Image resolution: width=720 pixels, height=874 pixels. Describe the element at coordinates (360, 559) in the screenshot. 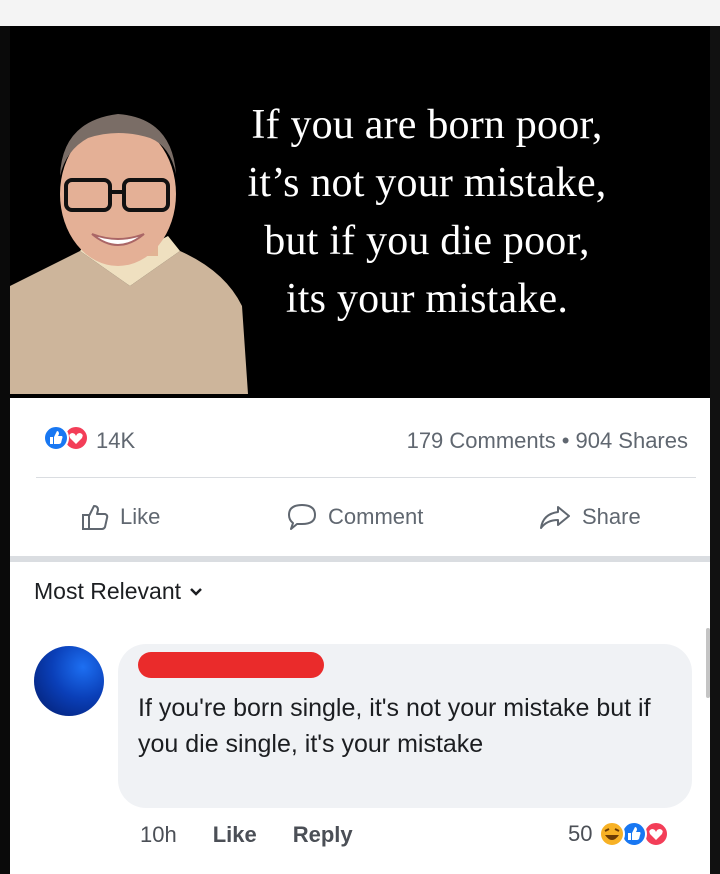

I see `section-divider` at that location.